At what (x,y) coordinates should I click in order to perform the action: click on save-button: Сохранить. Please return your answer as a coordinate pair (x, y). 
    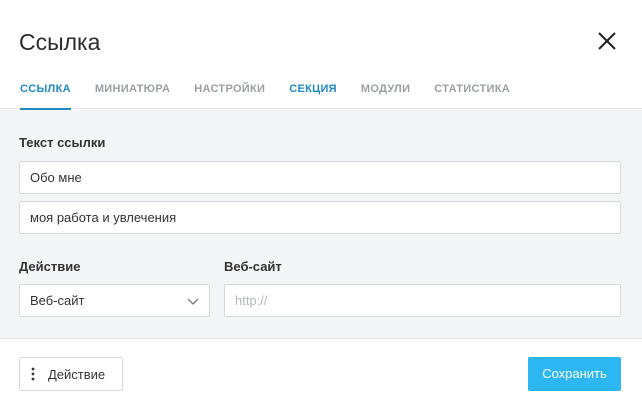
    Looking at the image, I should click on (574, 374).